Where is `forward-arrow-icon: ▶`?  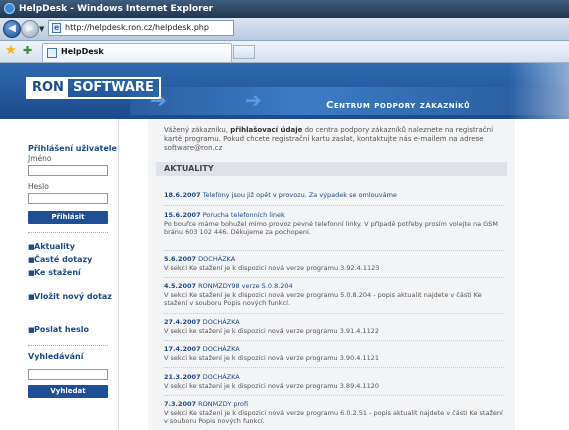
forward-arrow-icon: ▶ is located at coordinates (30, 29).